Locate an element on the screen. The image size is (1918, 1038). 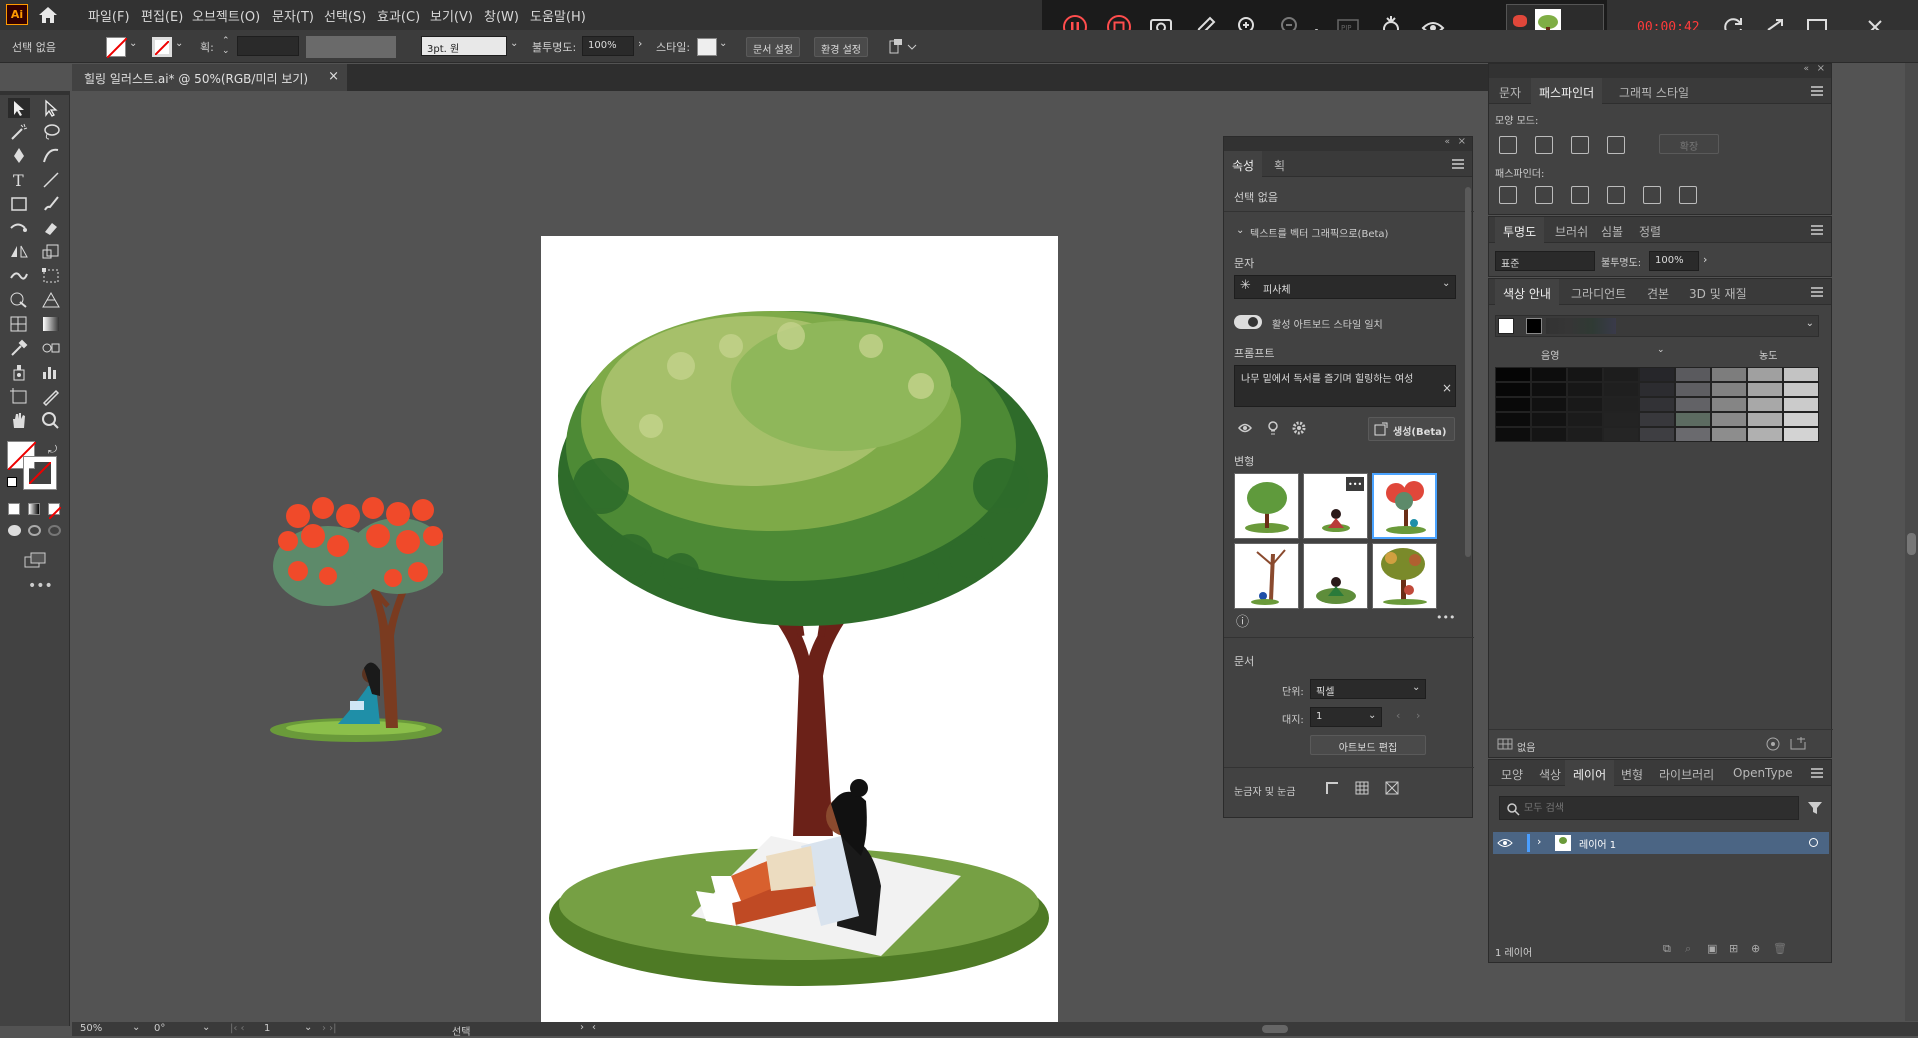
slice-tool-icon is located at coordinates (51, 396).